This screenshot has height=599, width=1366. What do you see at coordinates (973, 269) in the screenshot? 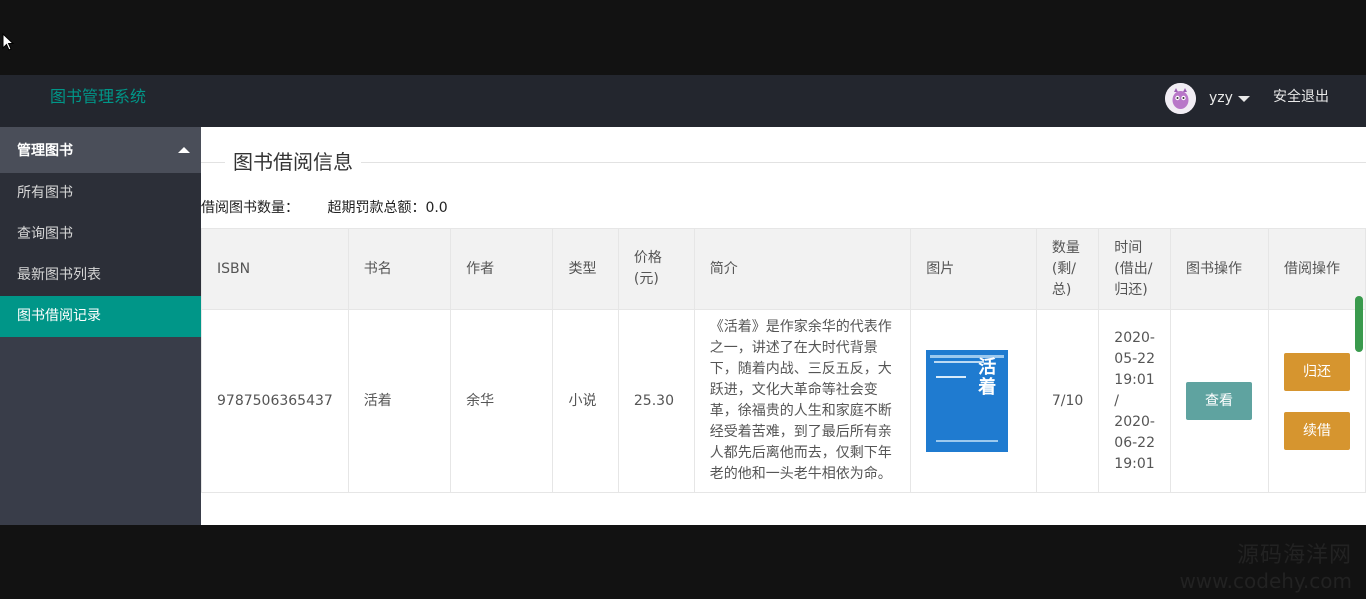
I see `column-header: 图片` at bounding box center [973, 269].